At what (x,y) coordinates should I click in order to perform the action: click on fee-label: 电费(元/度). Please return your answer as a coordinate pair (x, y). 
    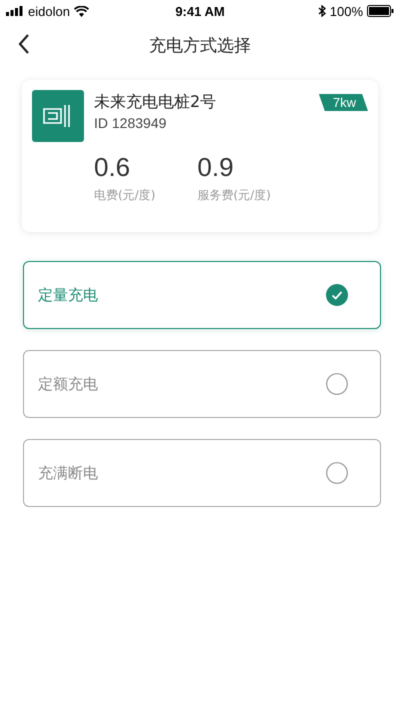
    Looking at the image, I should click on (125, 195).